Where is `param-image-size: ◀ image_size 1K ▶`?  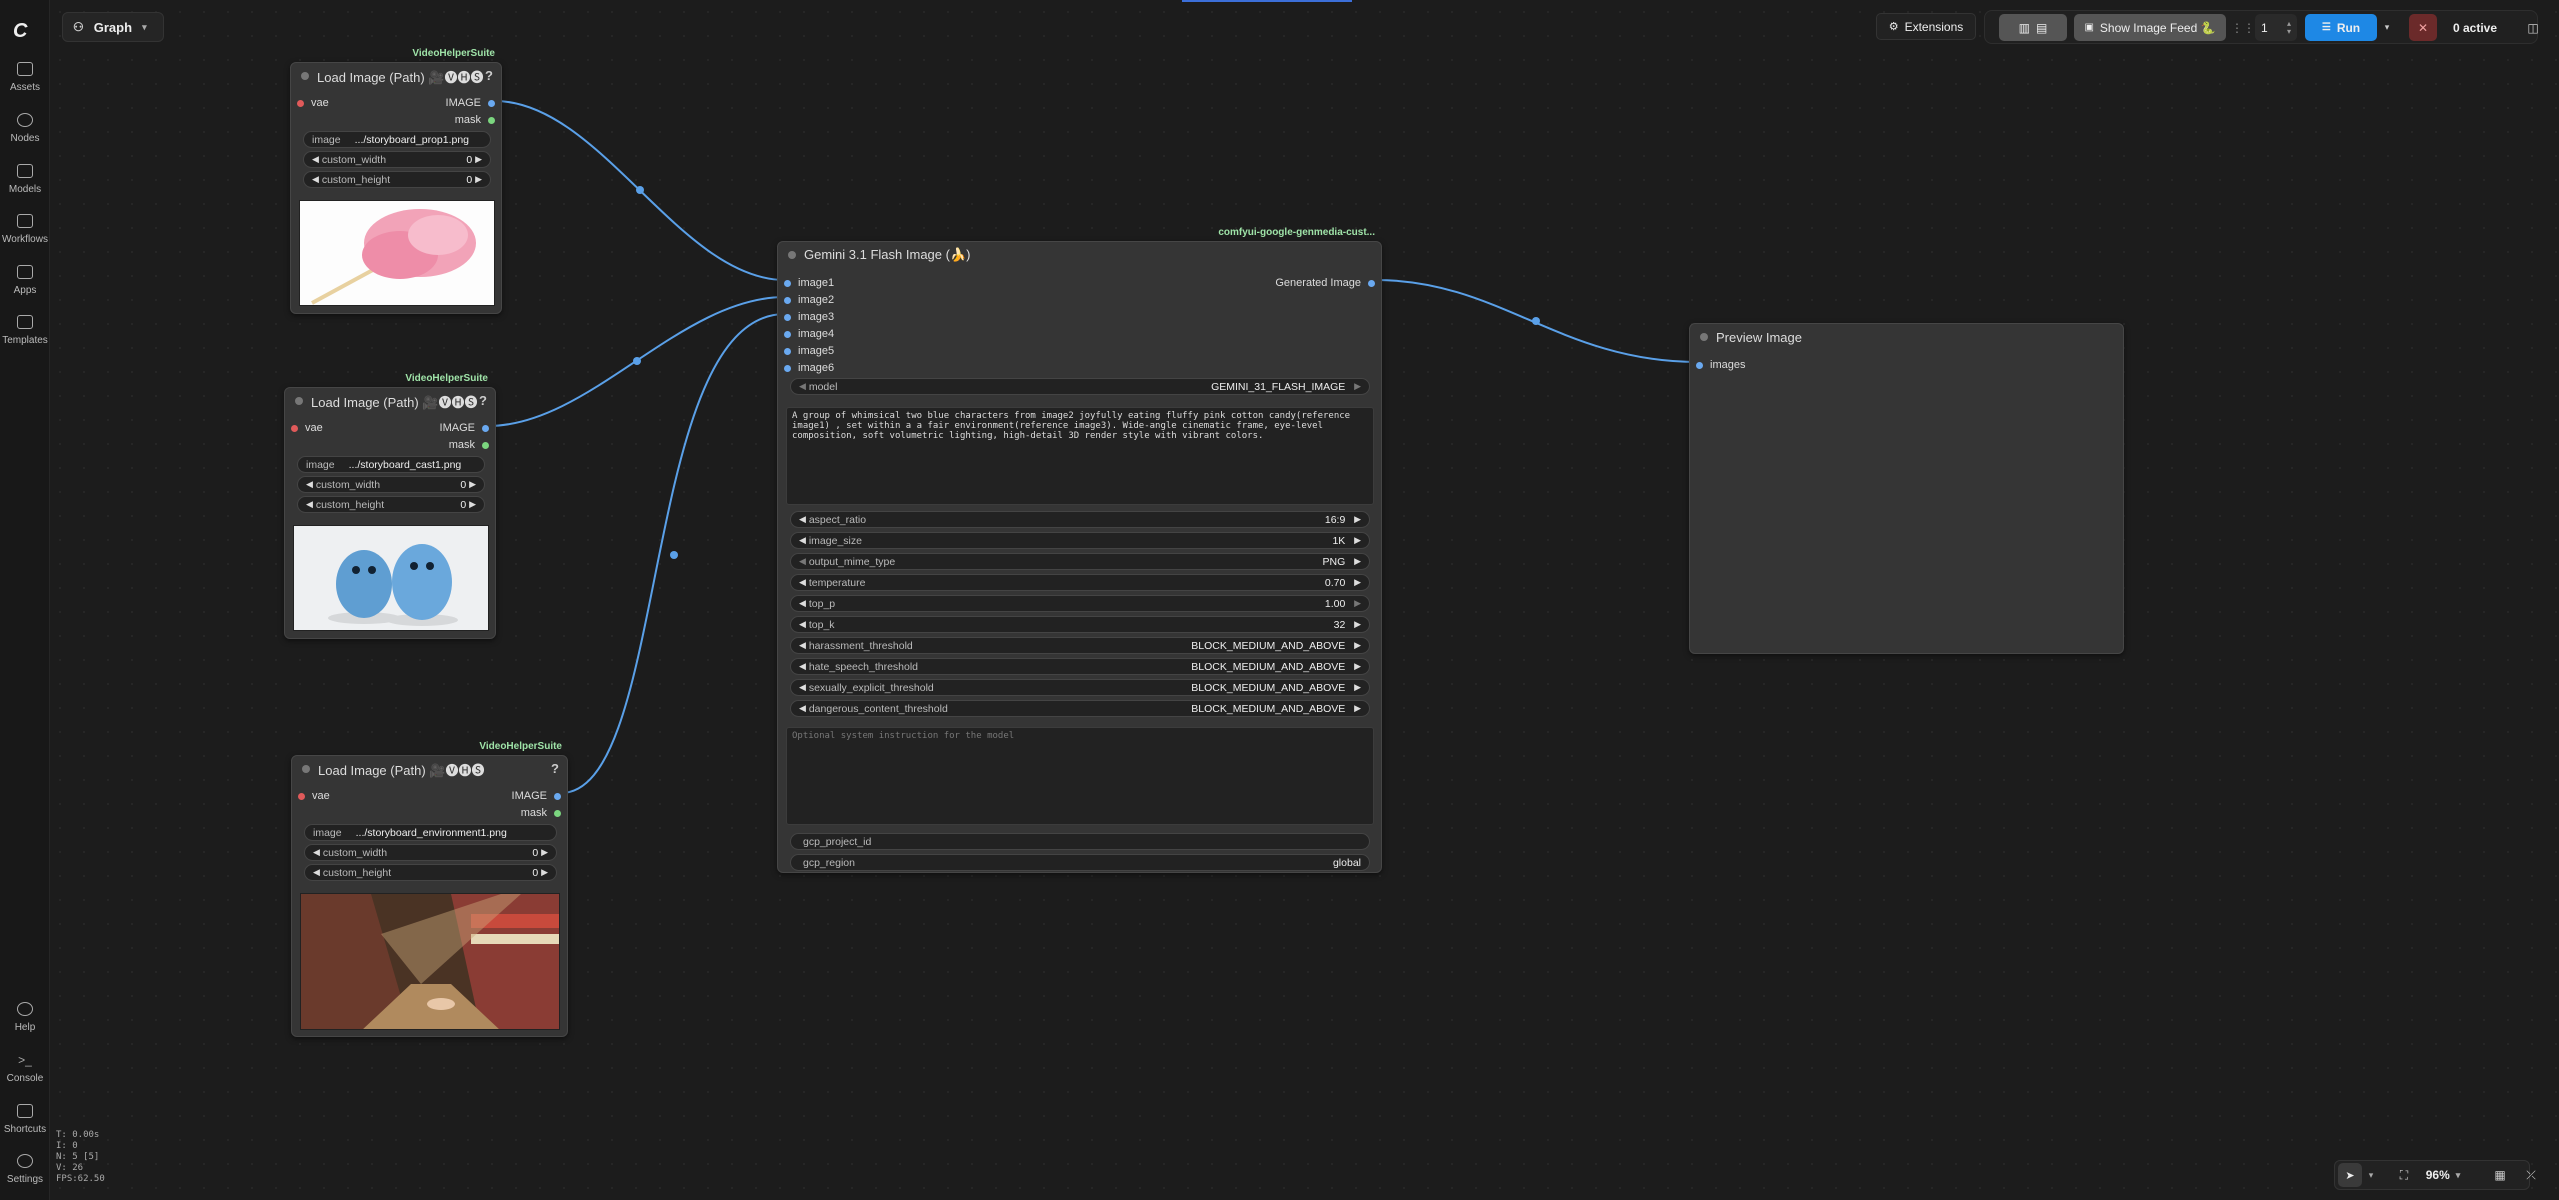
param-image-size: ◀ image_size 1K ▶ is located at coordinates (1080, 540).